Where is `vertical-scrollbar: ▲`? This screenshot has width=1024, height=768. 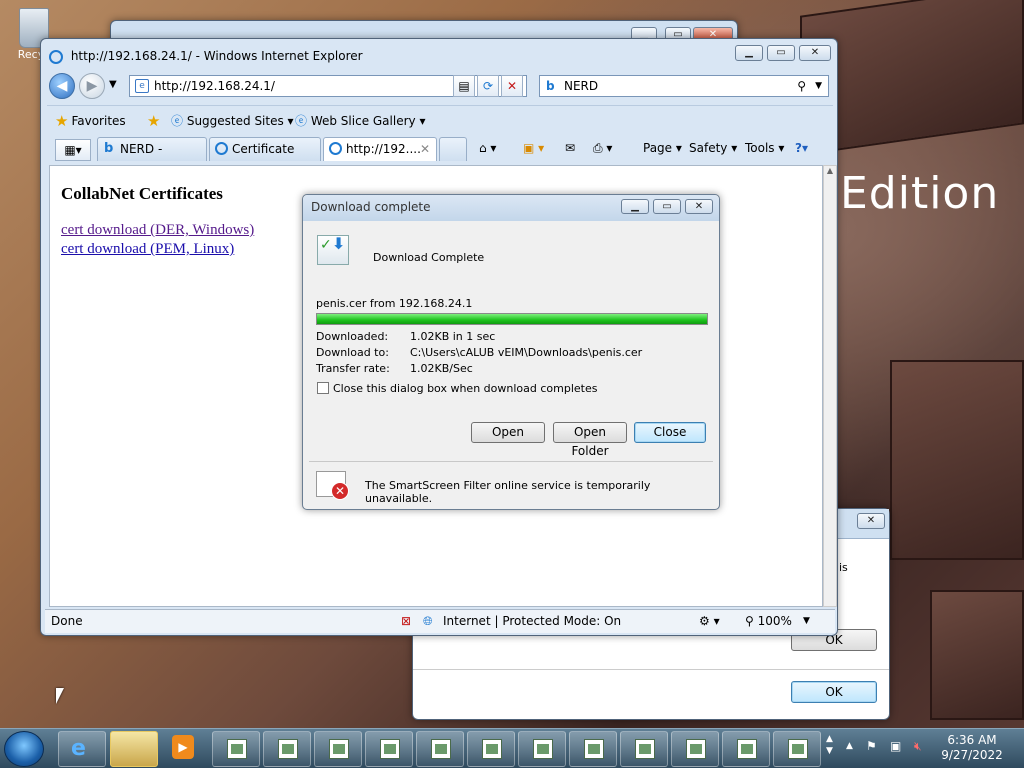 vertical-scrollbar: ▲ is located at coordinates (830, 386).